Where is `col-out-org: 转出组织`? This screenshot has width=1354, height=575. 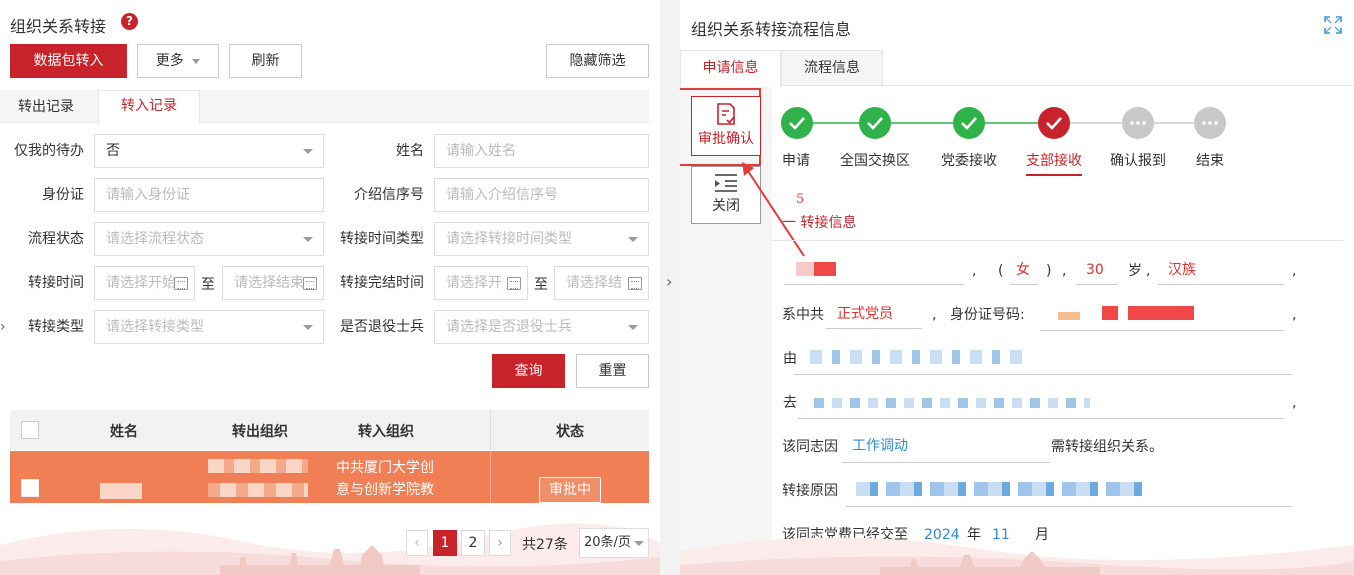
col-out-org: 转出组织 is located at coordinates (260, 432).